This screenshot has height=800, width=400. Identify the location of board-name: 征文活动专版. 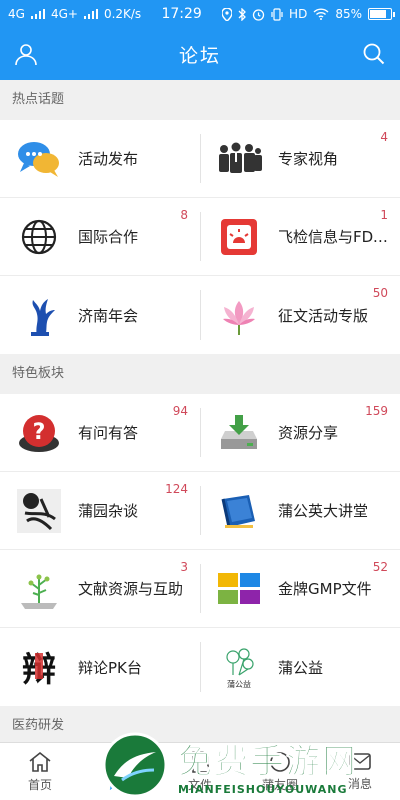
(323, 315).